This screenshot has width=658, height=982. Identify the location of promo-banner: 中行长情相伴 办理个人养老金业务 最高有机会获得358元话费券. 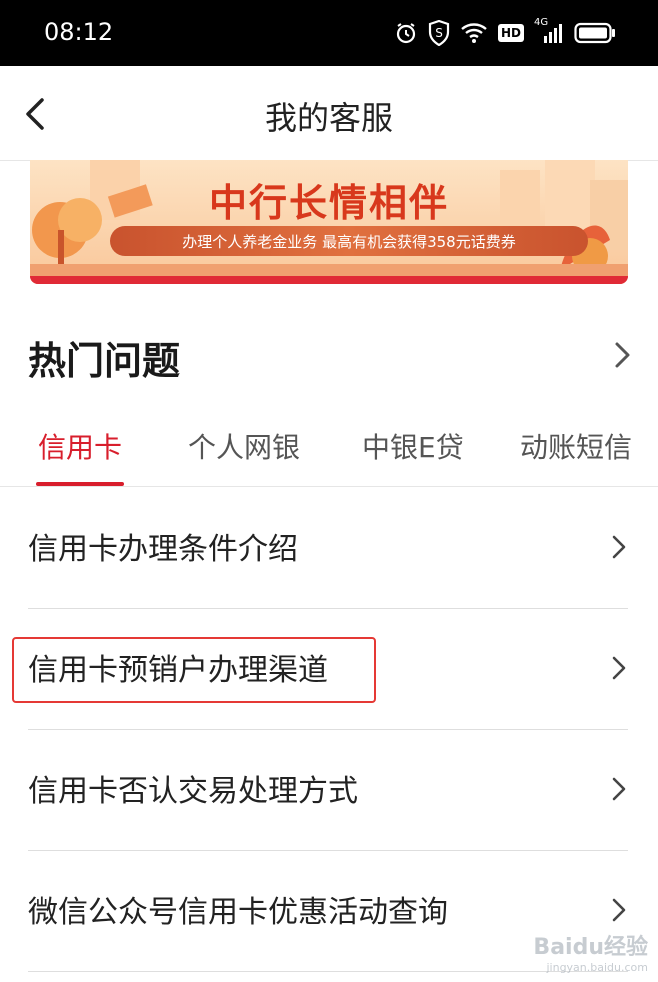
(329, 222).